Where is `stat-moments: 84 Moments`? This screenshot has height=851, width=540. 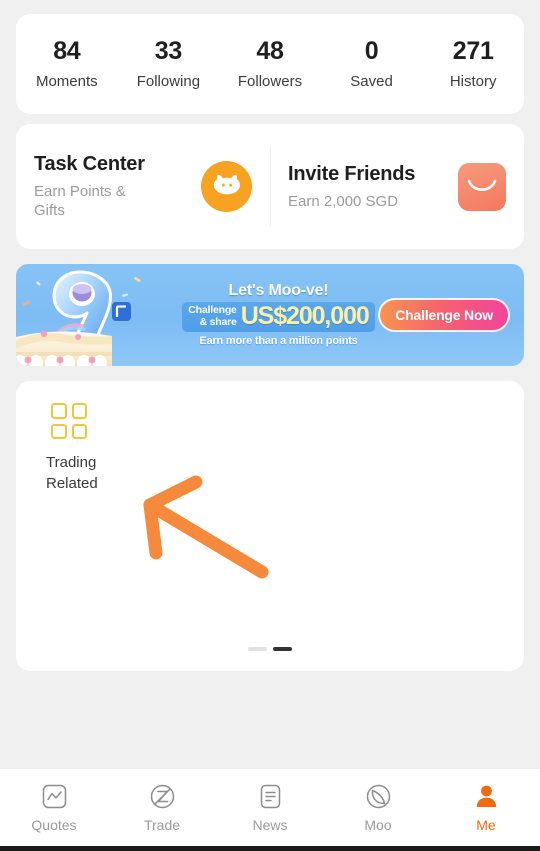 stat-moments: 84 Moments is located at coordinates (67, 63).